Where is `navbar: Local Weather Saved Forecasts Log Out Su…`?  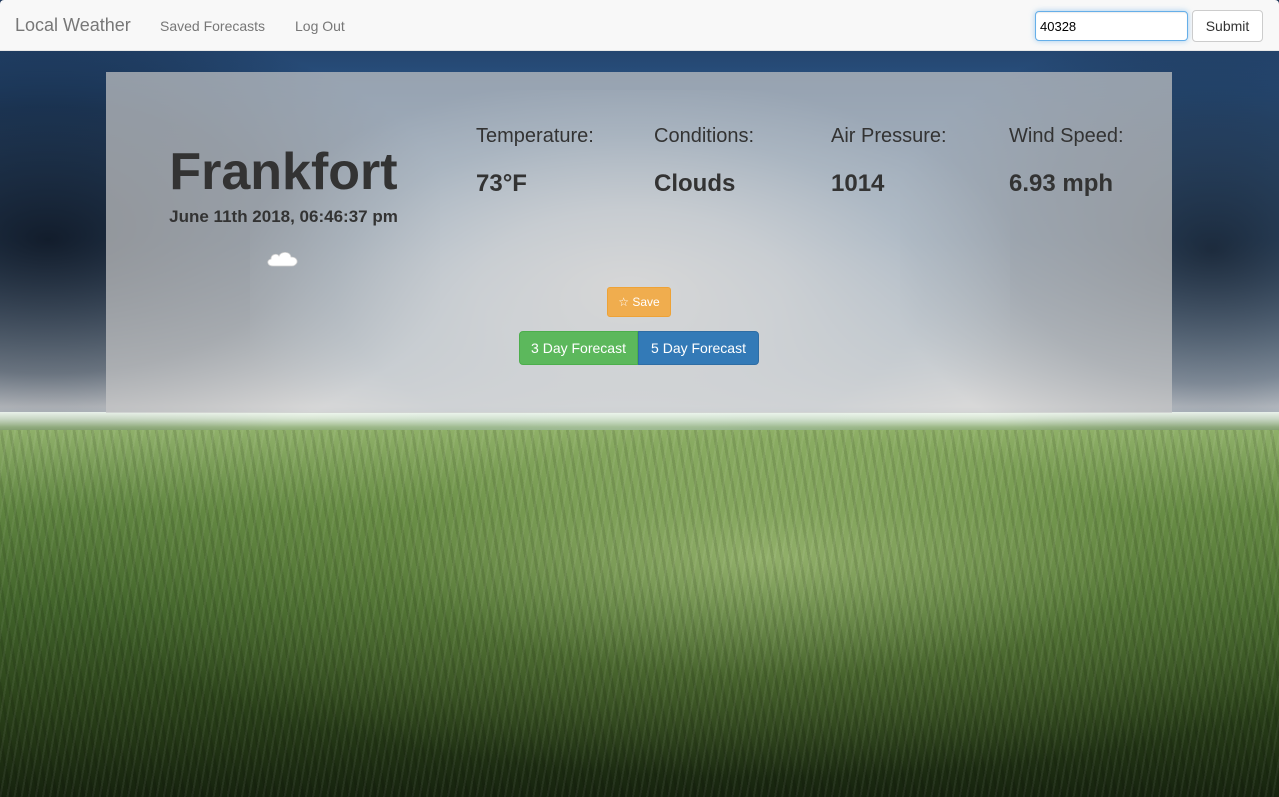 navbar: Local Weather Saved Forecasts Log Out Su… is located at coordinates (639, 25).